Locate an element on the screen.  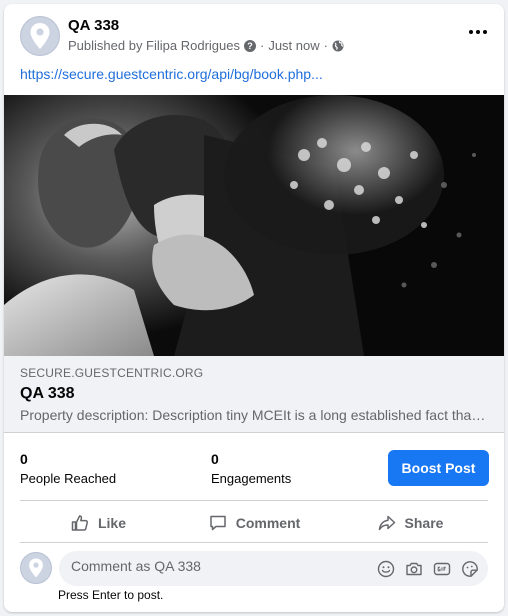
like-icon is located at coordinates (79, 523).